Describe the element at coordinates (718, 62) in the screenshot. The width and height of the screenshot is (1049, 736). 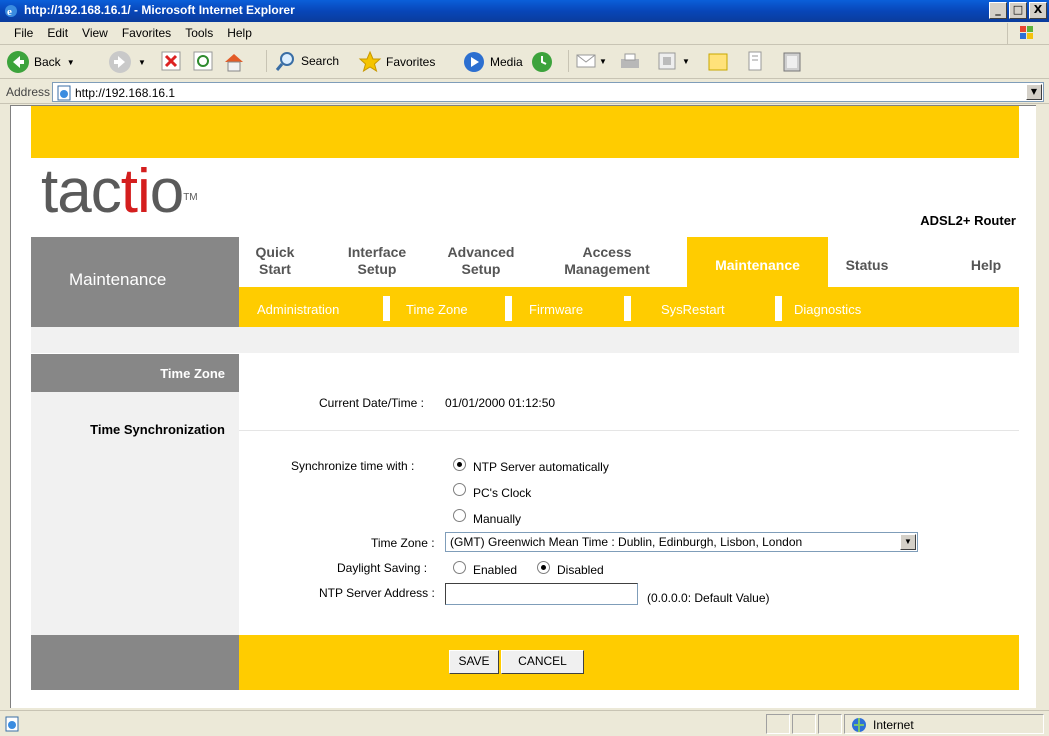
I see `discuss-button` at that location.